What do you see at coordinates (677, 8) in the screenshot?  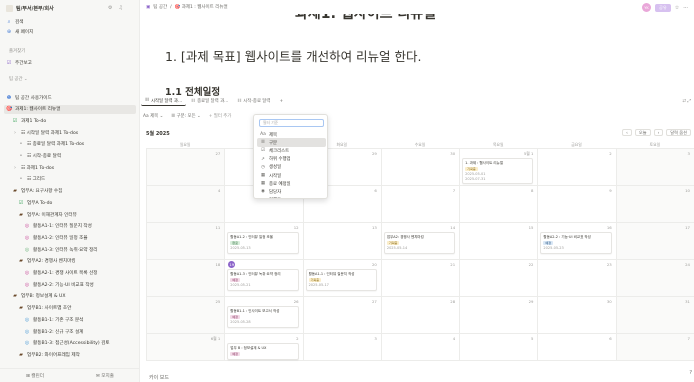 I see `star-icon: ☆` at bounding box center [677, 8].